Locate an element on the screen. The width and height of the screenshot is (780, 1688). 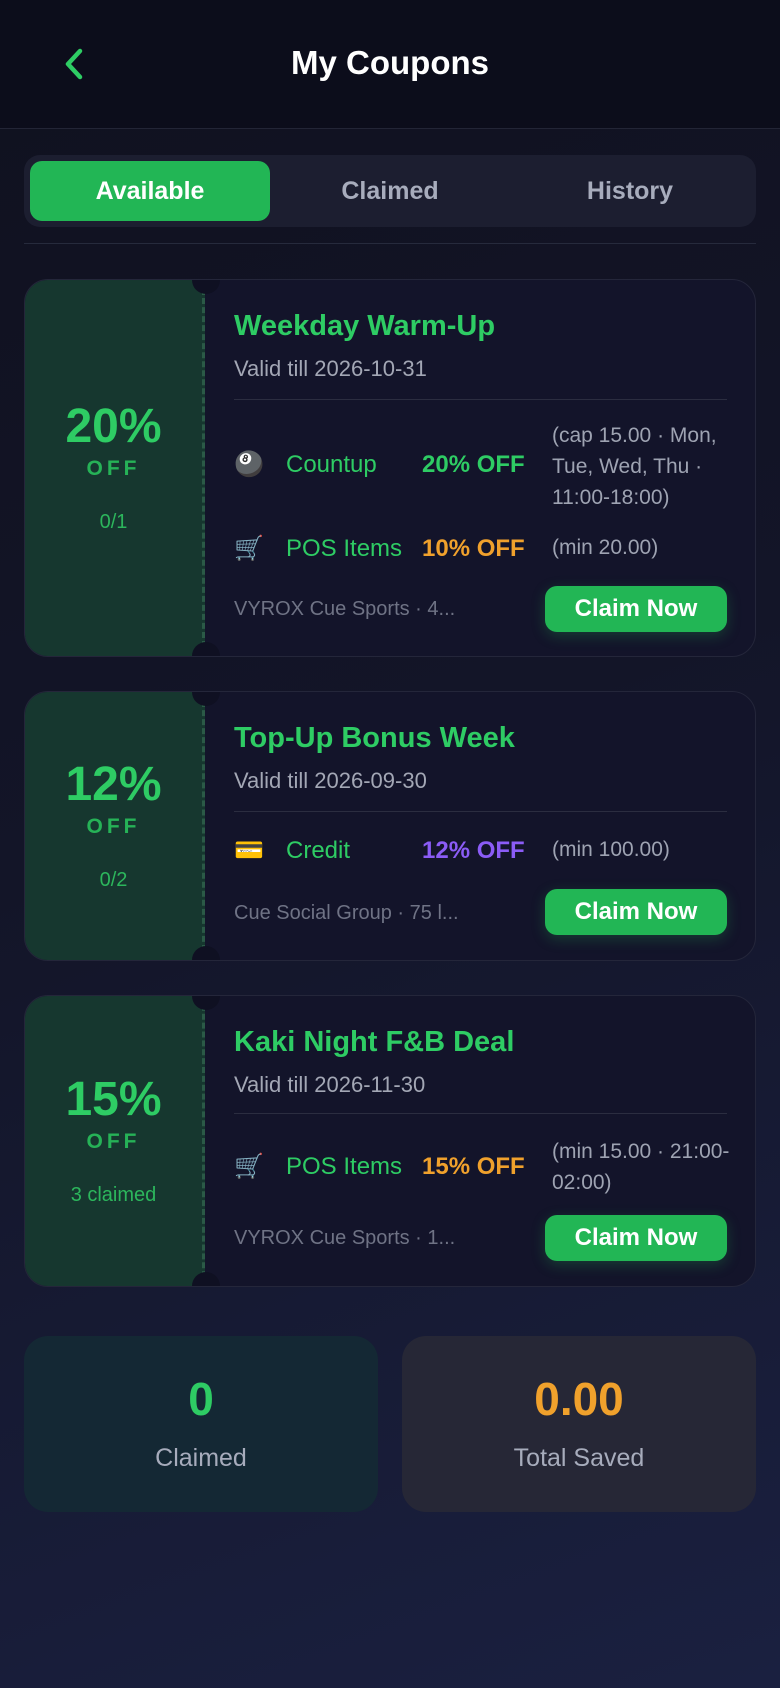
discount-percent: 12% is located at coordinates (113, 784).